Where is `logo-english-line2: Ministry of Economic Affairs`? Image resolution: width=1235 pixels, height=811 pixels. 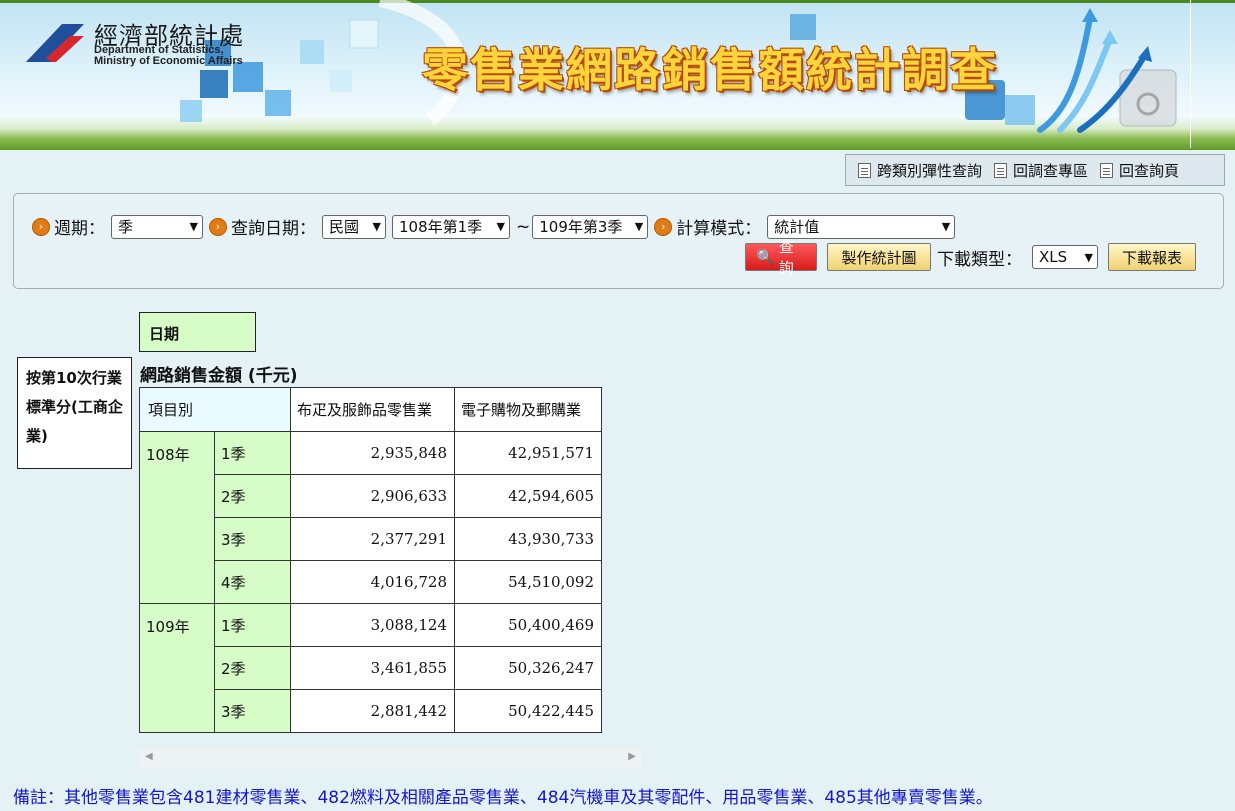 logo-english-line2: Ministry of Economic Affairs is located at coordinates (168, 61).